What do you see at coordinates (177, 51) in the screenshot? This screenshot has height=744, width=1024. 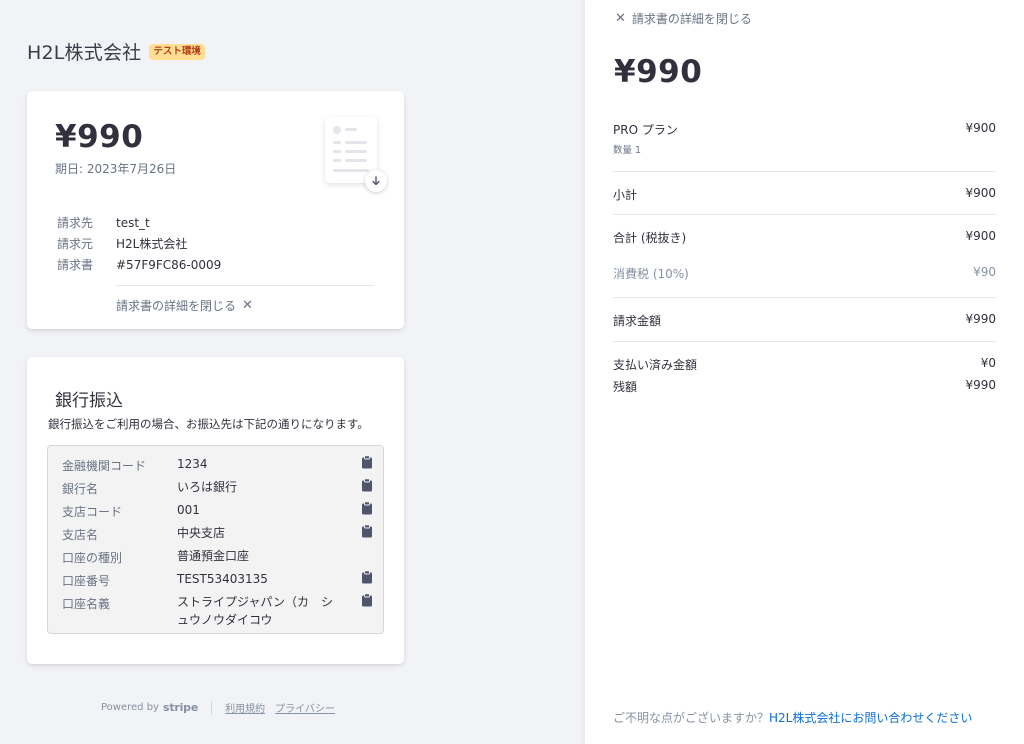 I see `test-mode-badge: テスト環境` at bounding box center [177, 51].